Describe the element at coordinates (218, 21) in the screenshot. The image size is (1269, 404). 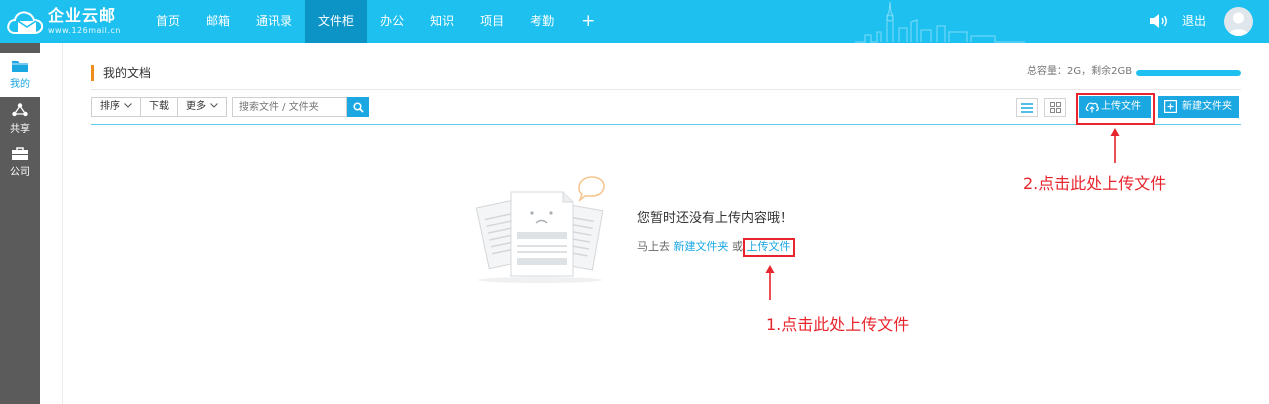
I see `nav-mail: 邮箱` at that location.